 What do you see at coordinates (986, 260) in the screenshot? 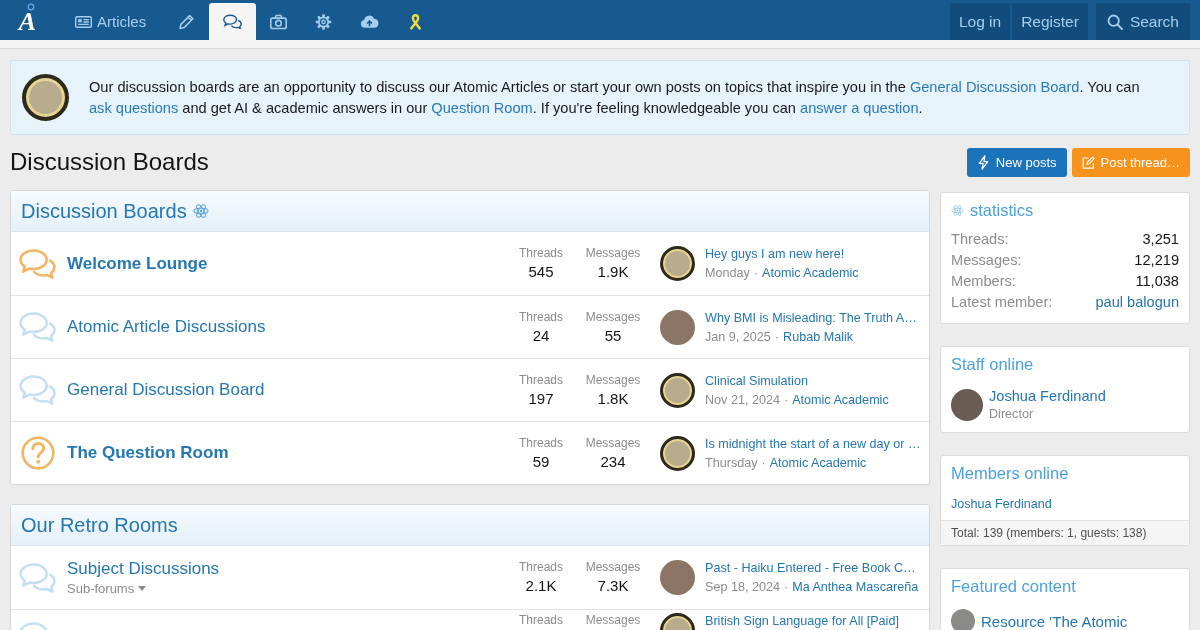
I see `stat-label: Messages:` at bounding box center [986, 260].